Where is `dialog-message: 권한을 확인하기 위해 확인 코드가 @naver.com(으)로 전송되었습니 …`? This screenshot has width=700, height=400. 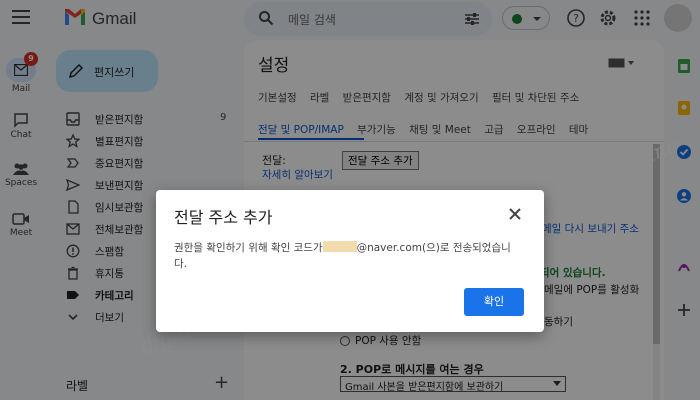 dialog-message: 권한을 확인하기 위해 확인 코드가 @naver.com(으)로 전송되었습니 … is located at coordinates (354, 256).